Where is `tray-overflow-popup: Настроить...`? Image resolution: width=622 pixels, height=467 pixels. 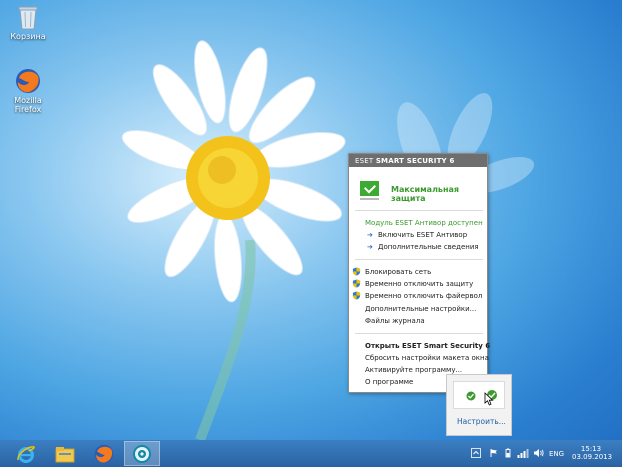
tray-overflow-popup: Настроить... is located at coordinates (479, 405).